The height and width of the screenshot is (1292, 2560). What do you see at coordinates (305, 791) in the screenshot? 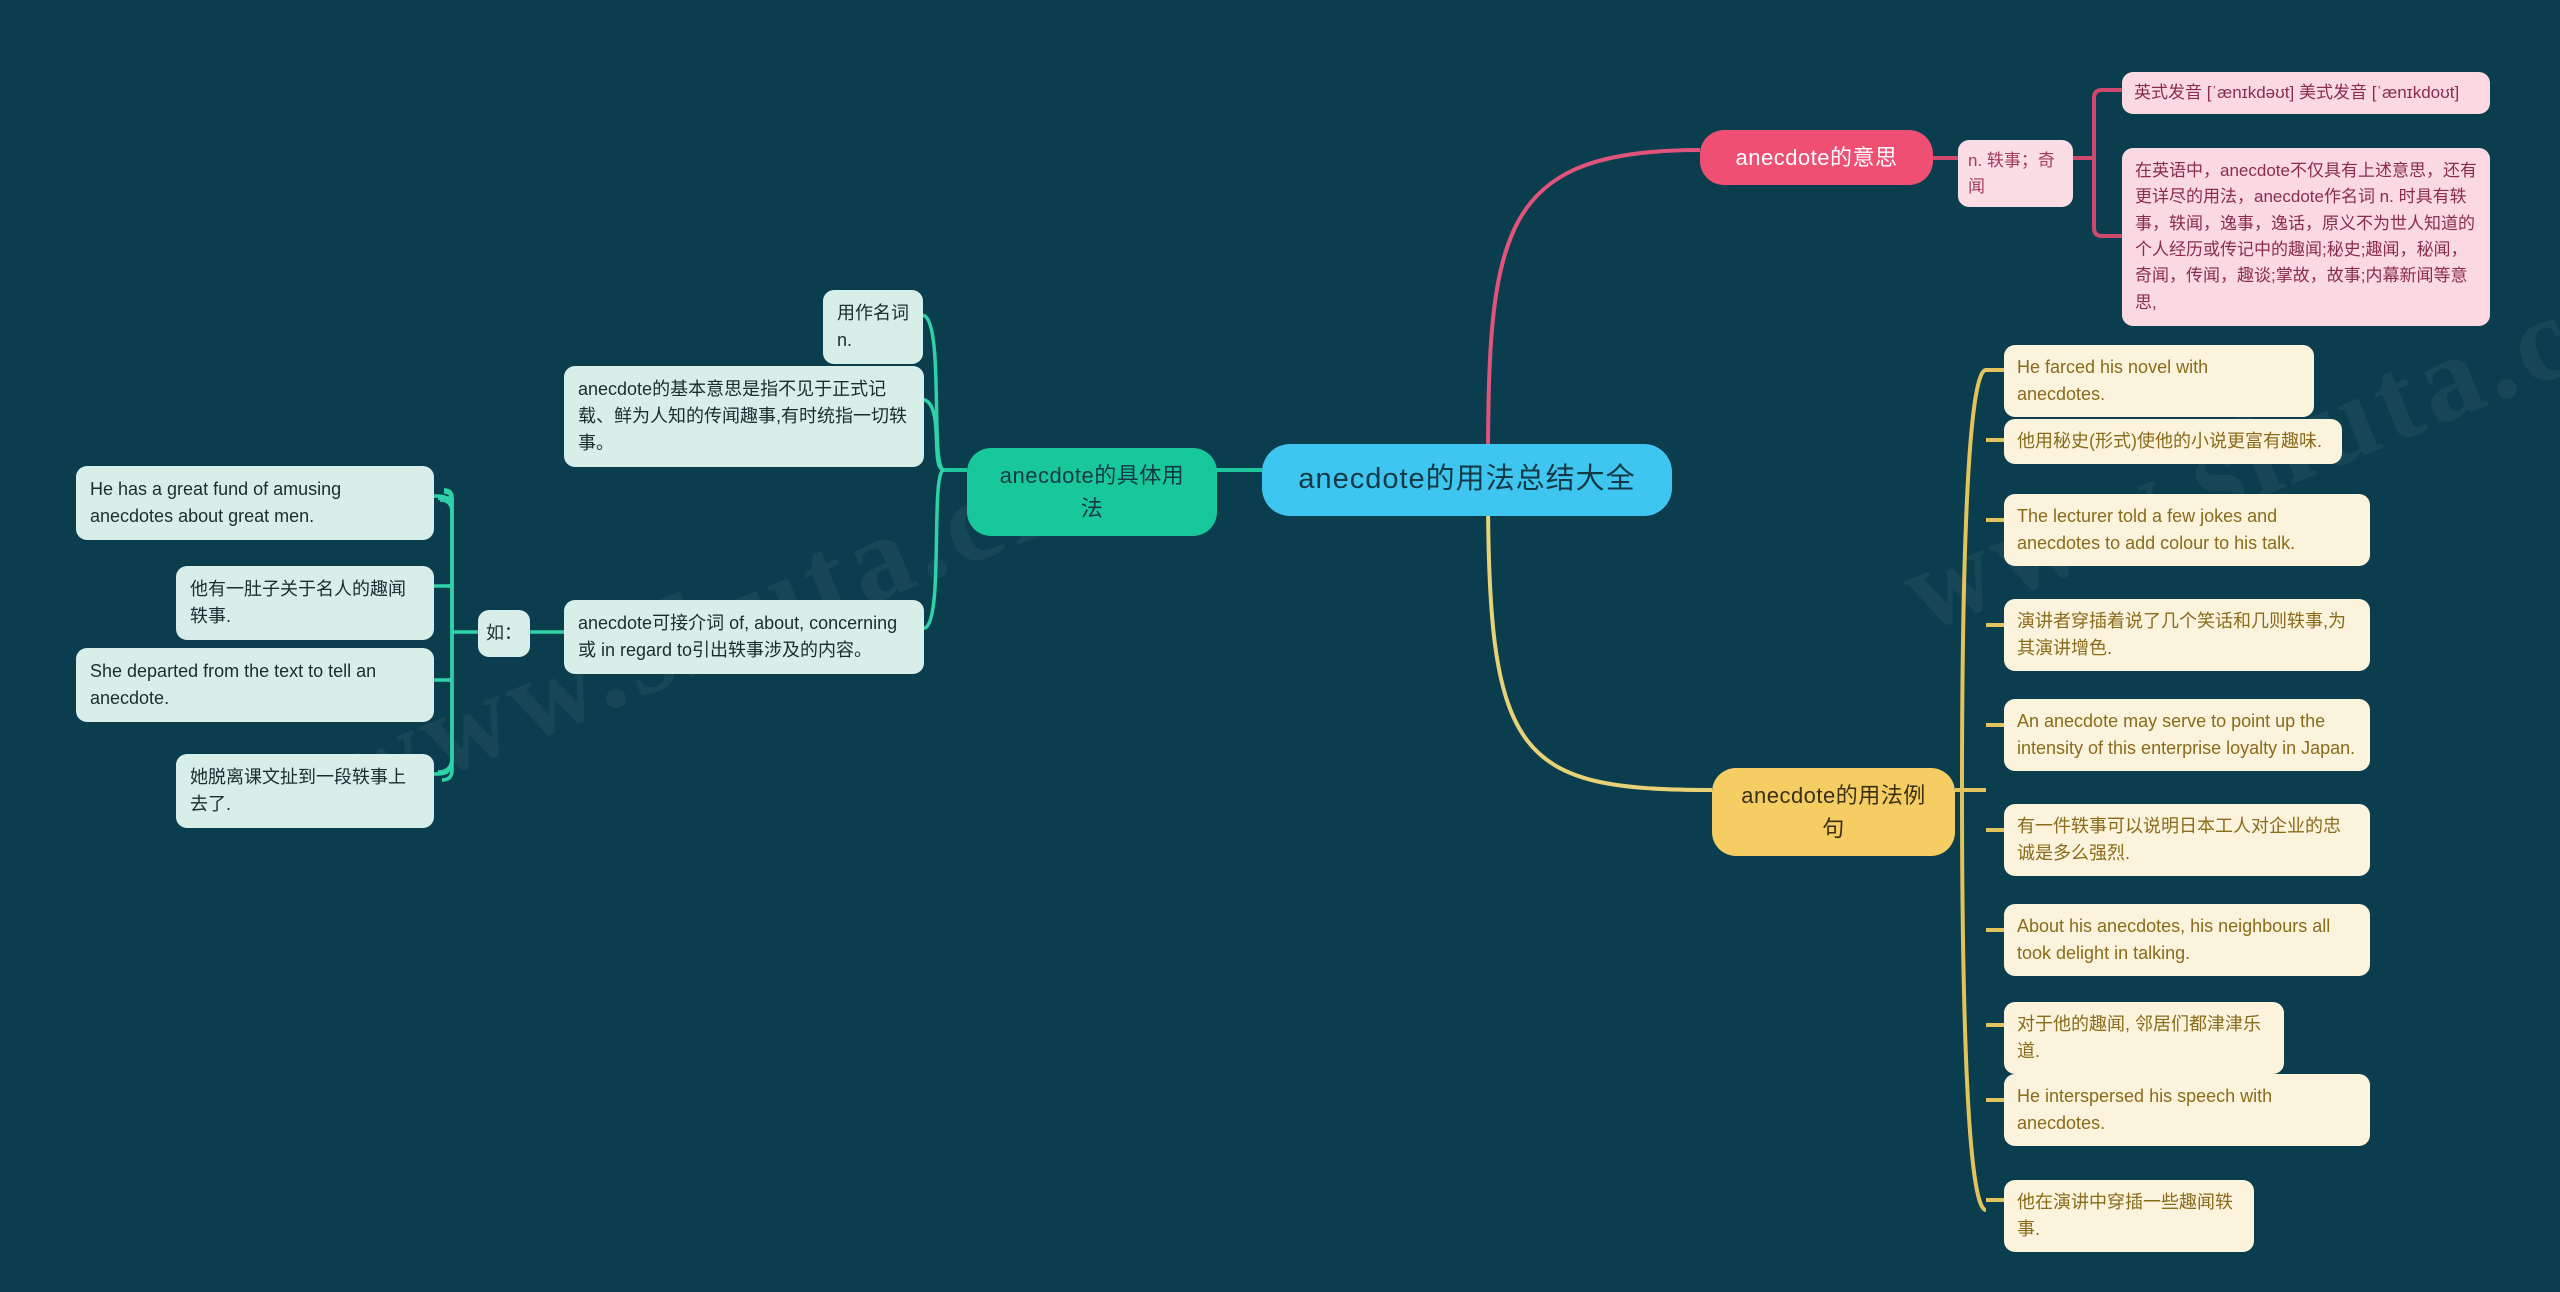
I see `example-sentence-zh-2: 她脱离课文扯到一段轶事上去了.` at bounding box center [305, 791].